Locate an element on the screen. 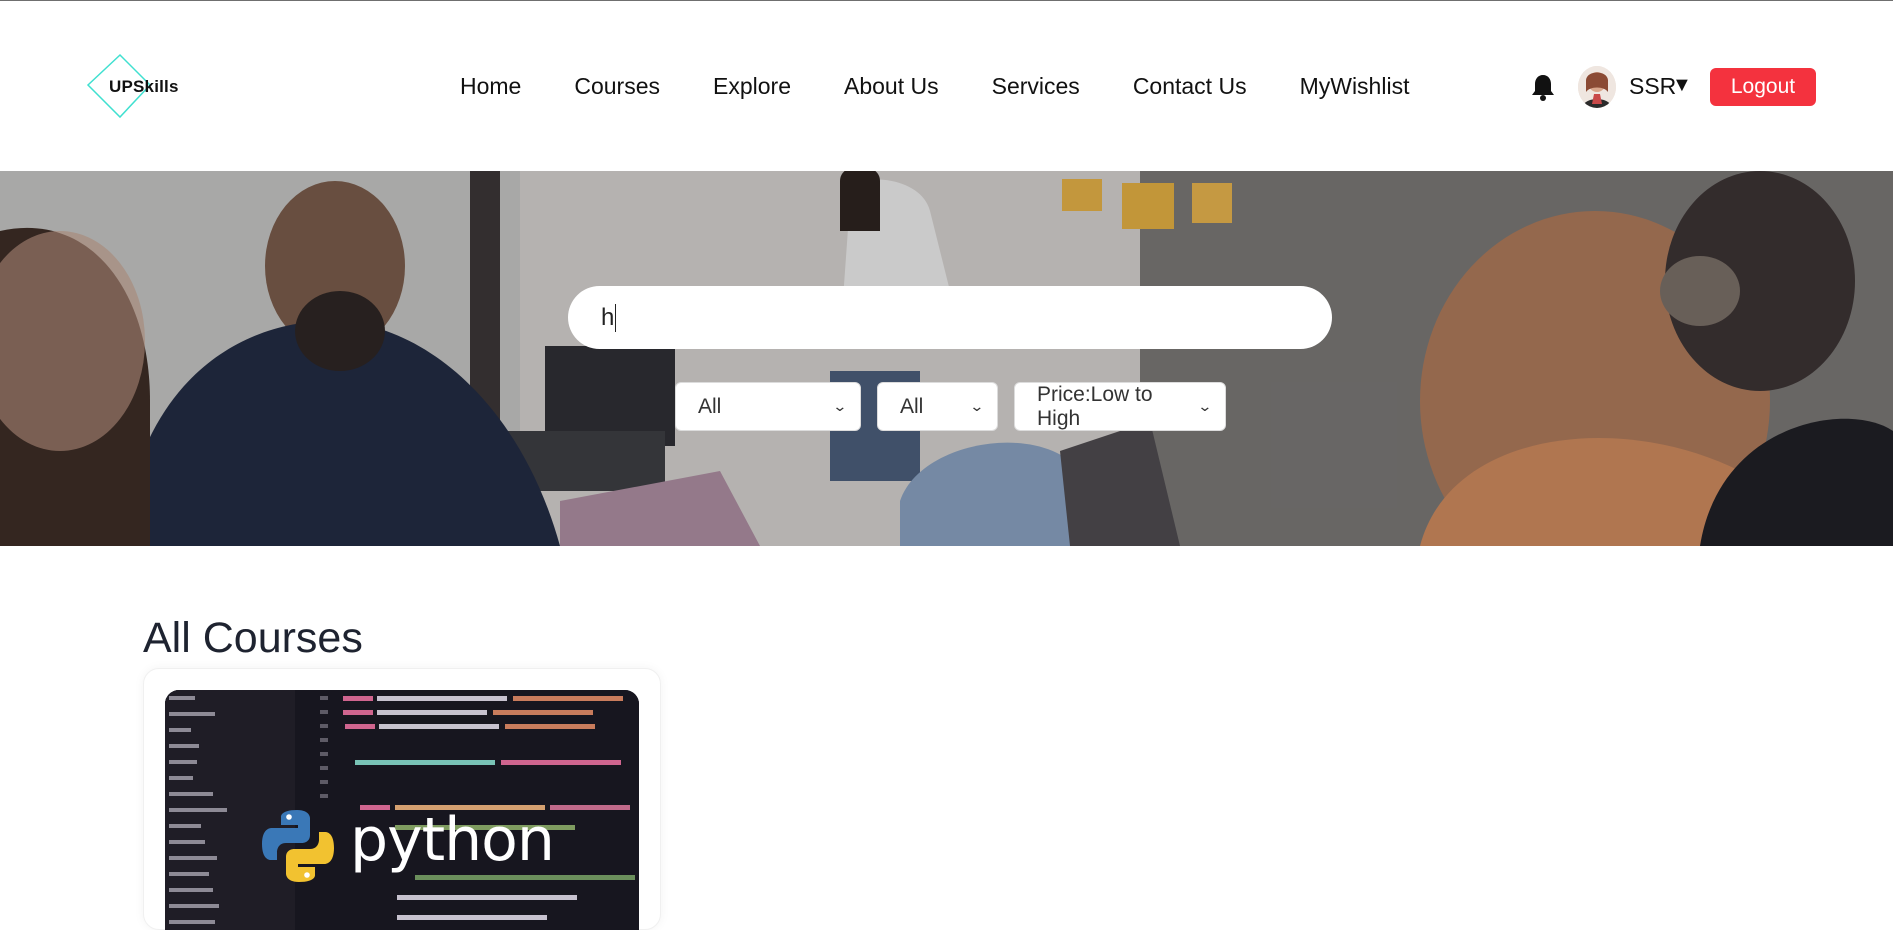 The height and width of the screenshot is (930, 1893). sort-price-select: Price:Low to High ⌄ is located at coordinates (1120, 406).